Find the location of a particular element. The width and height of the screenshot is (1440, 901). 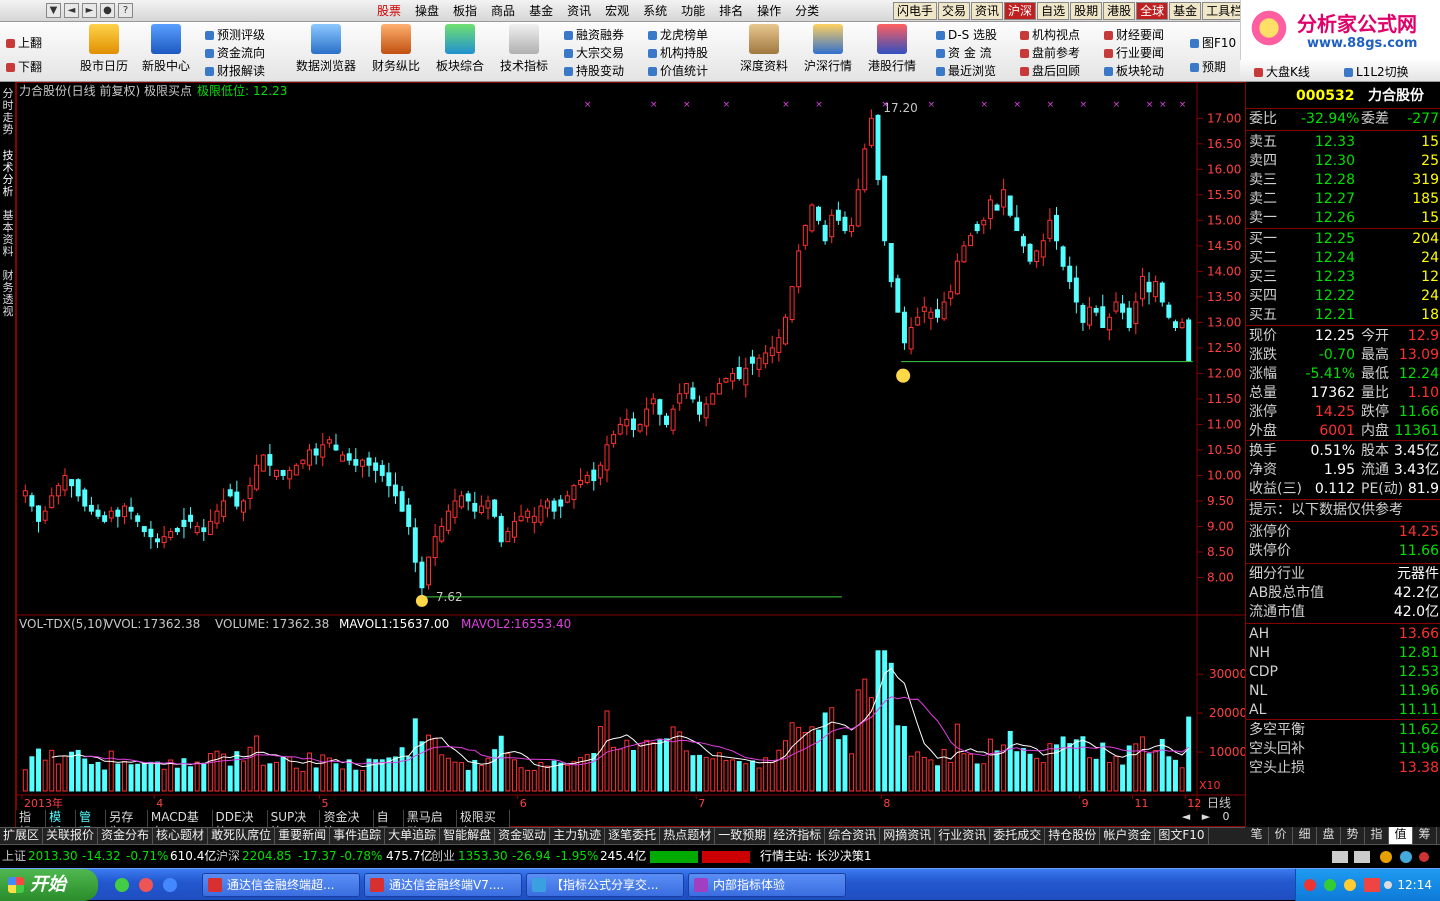

financial-compare-button: 财务纵比 is located at coordinates (396, 49).